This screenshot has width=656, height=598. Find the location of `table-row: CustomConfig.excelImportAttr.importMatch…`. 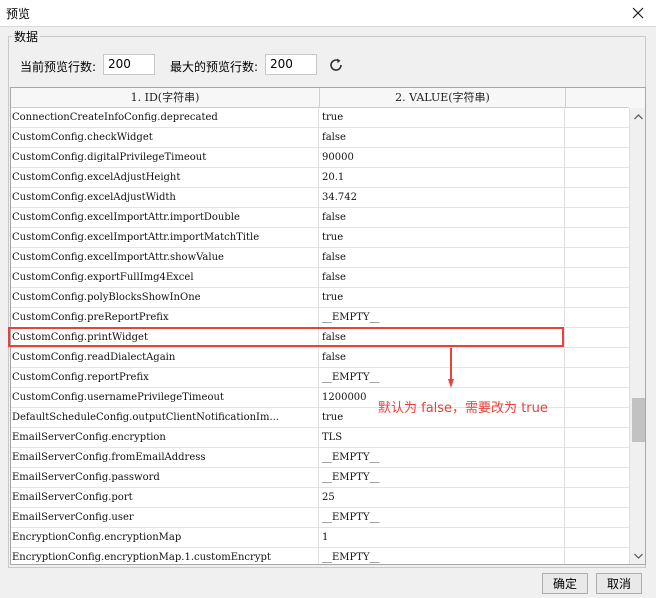

table-row: CustomConfig.excelImportAttr.importMatch… is located at coordinates (320, 238).